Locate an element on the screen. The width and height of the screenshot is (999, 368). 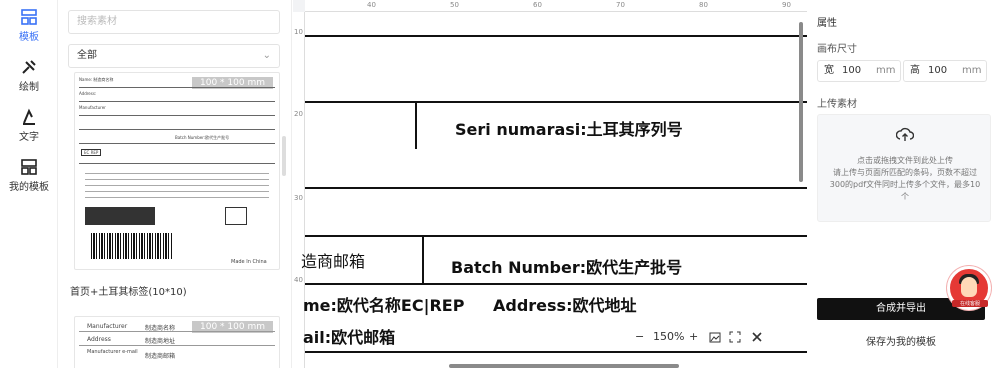
nav-item-draw: 绘制 is located at coordinates (29, 75).